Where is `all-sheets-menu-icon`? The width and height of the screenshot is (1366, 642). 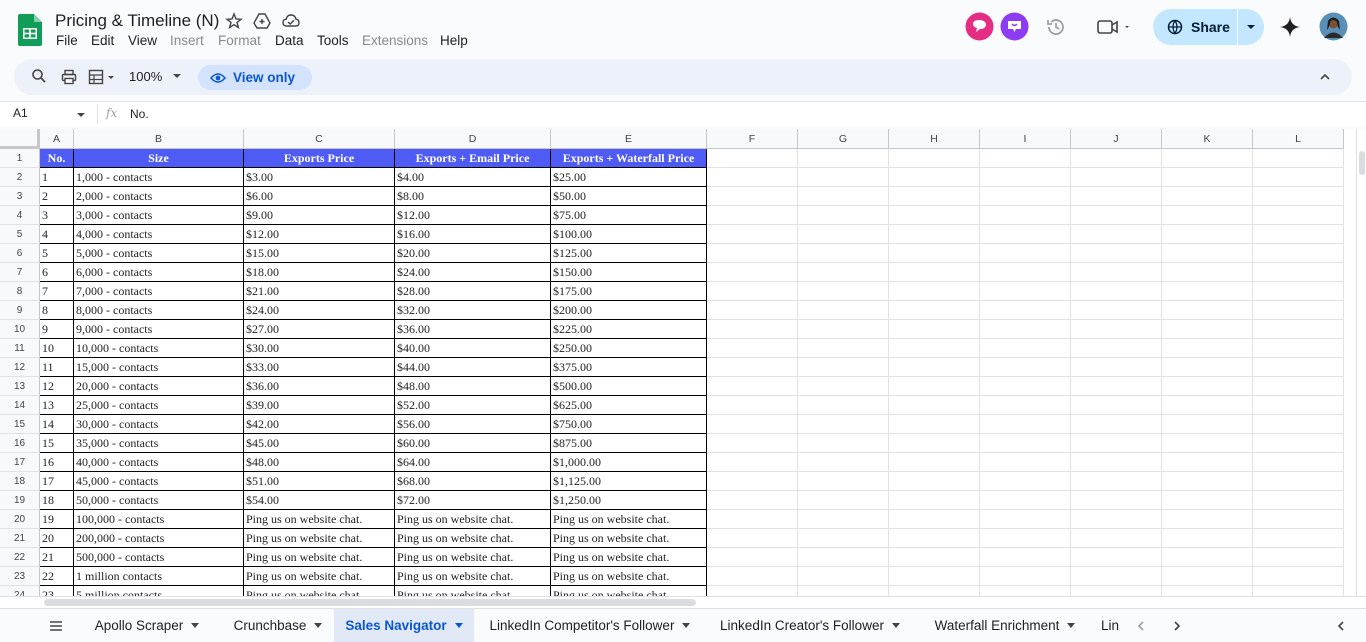
all-sheets-menu-icon is located at coordinates (56, 626).